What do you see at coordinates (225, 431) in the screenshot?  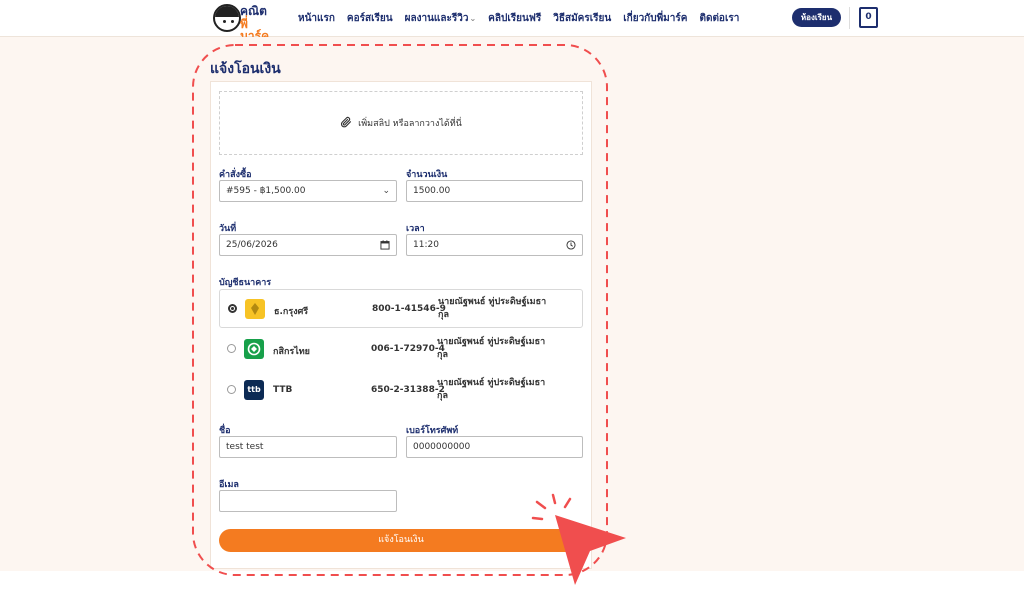 I see `name-label: ชื่อ` at bounding box center [225, 431].